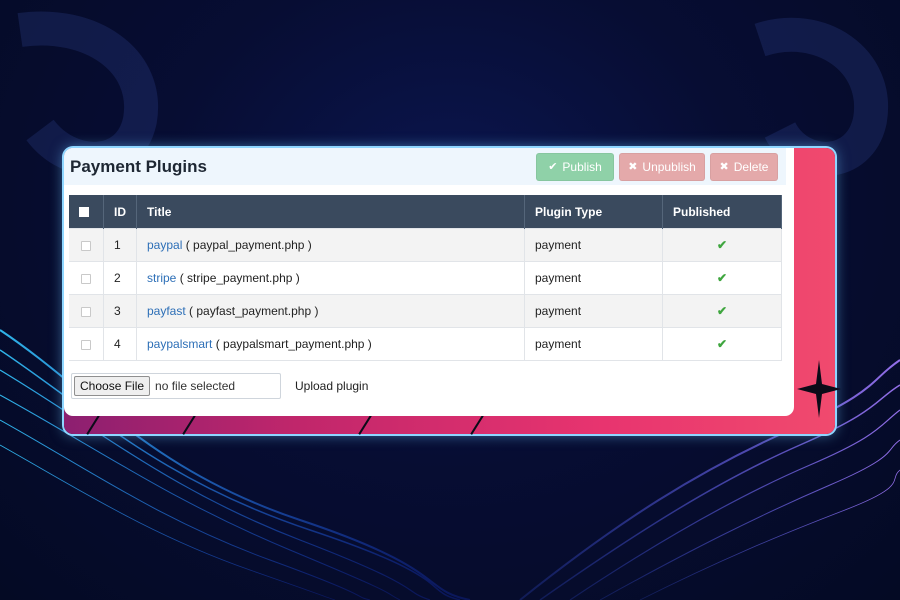 Image resolution: width=900 pixels, height=600 pixels. What do you see at coordinates (179, 344) in the screenshot?
I see `plugin-link: paypalsmart` at bounding box center [179, 344].